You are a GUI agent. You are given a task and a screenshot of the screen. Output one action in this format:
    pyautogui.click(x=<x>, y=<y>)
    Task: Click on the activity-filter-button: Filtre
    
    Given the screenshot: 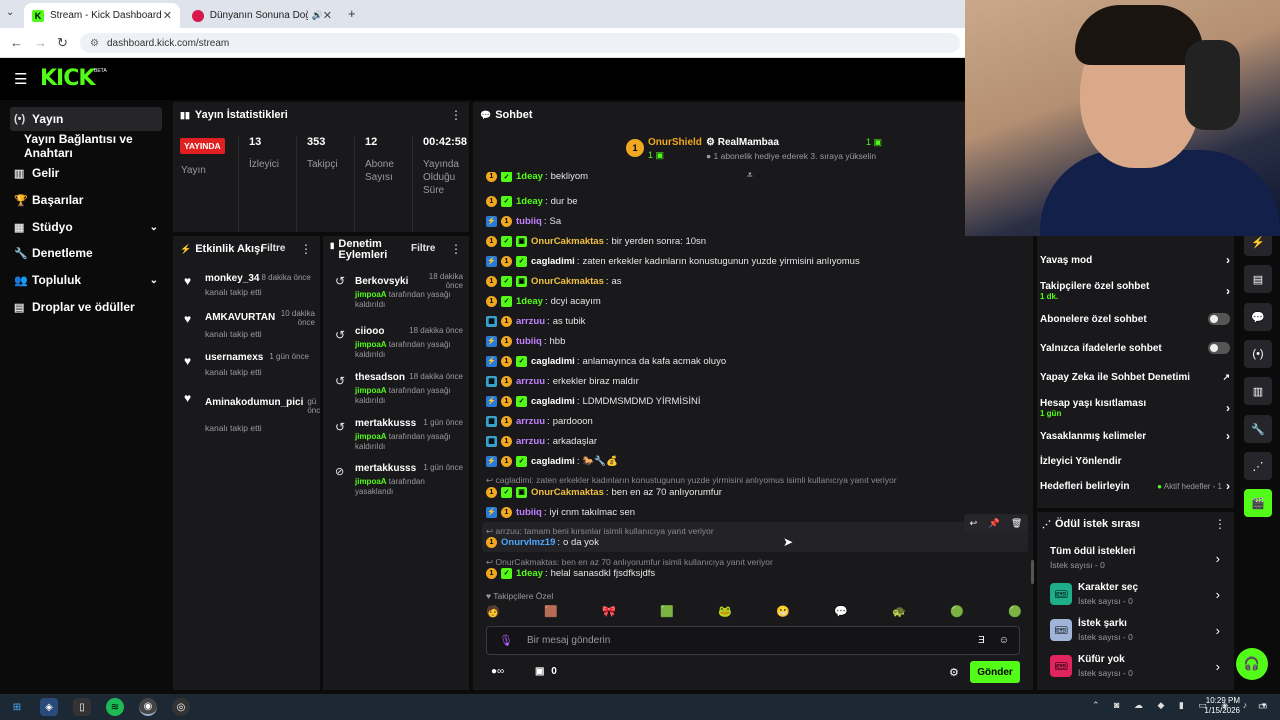 What is the action you would take?
    pyautogui.click(x=273, y=248)
    